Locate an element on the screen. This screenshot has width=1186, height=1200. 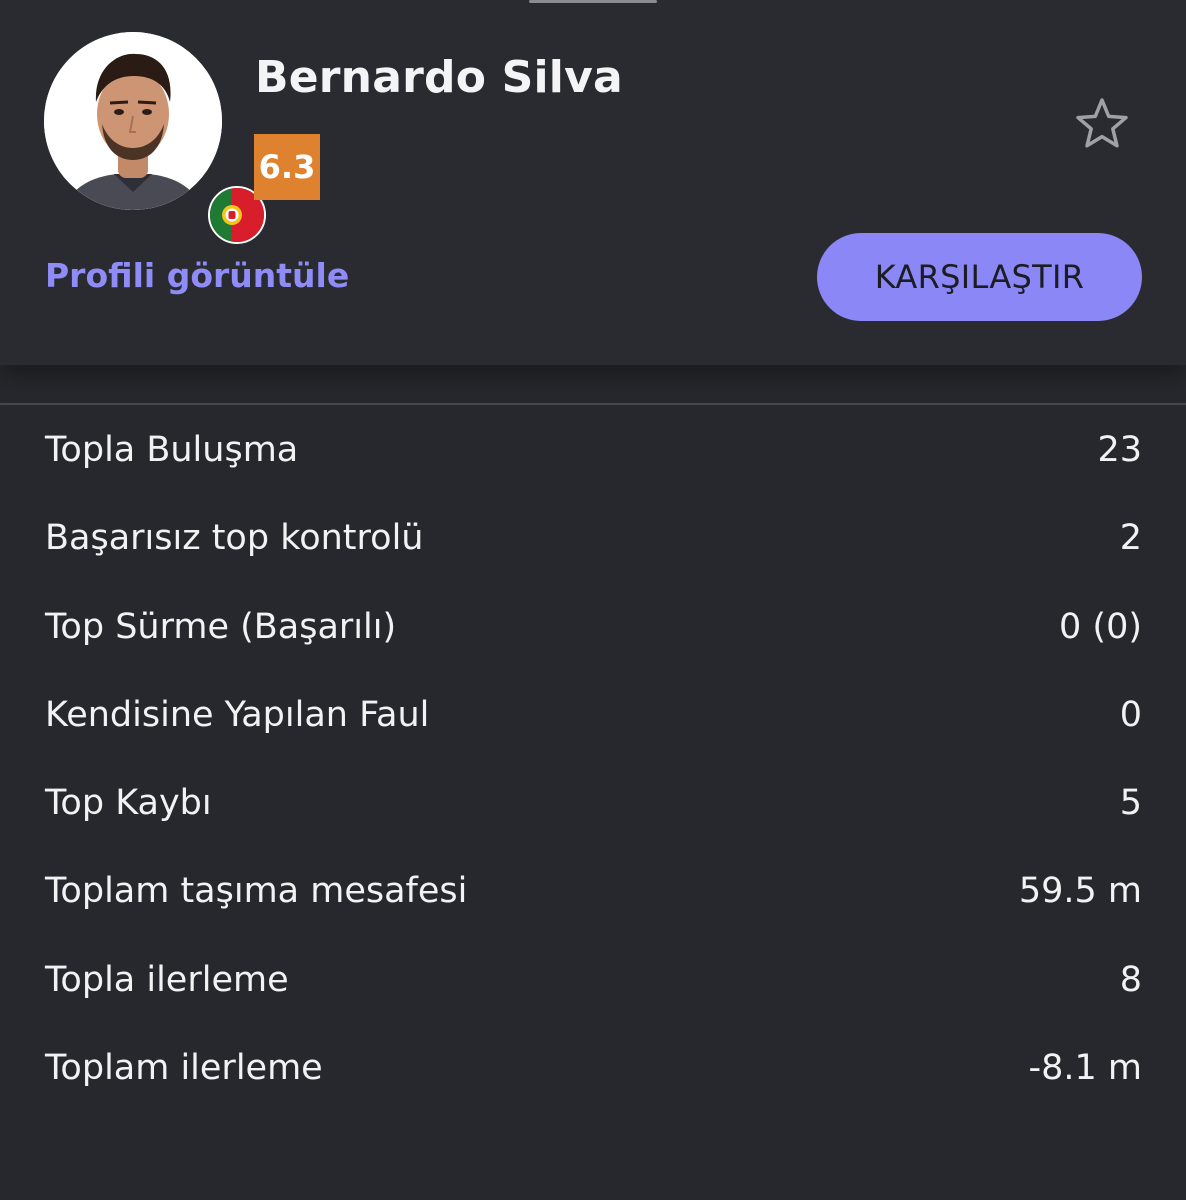
stat-label: Toplam ilerleme is located at coordinates (184, 1068).